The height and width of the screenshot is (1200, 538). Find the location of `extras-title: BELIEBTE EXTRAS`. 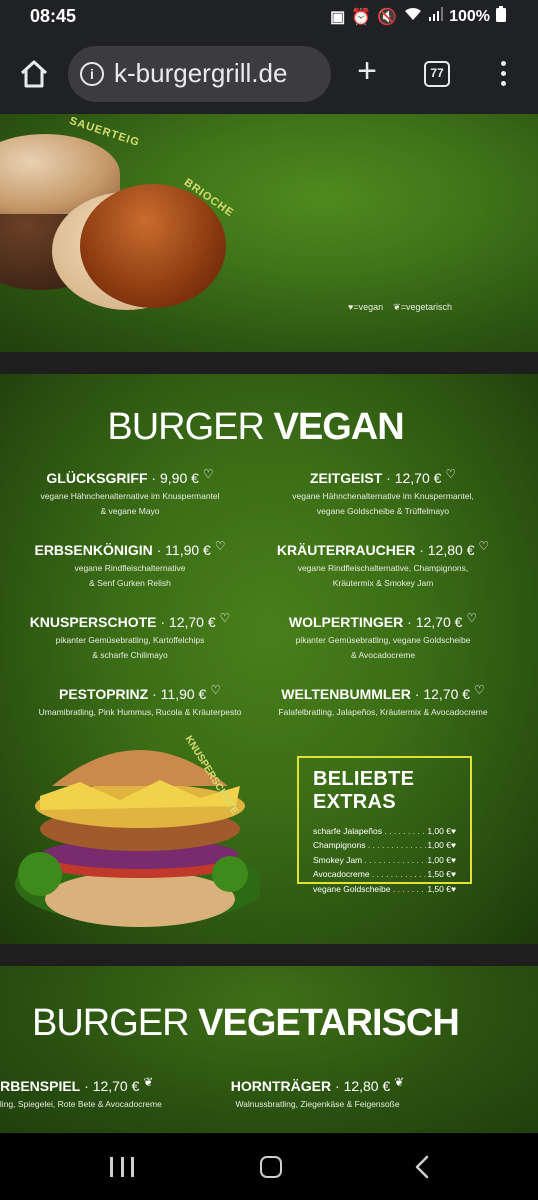

extras-title: BELIEBTE EXTRAS is located at coordinates (364, 790).